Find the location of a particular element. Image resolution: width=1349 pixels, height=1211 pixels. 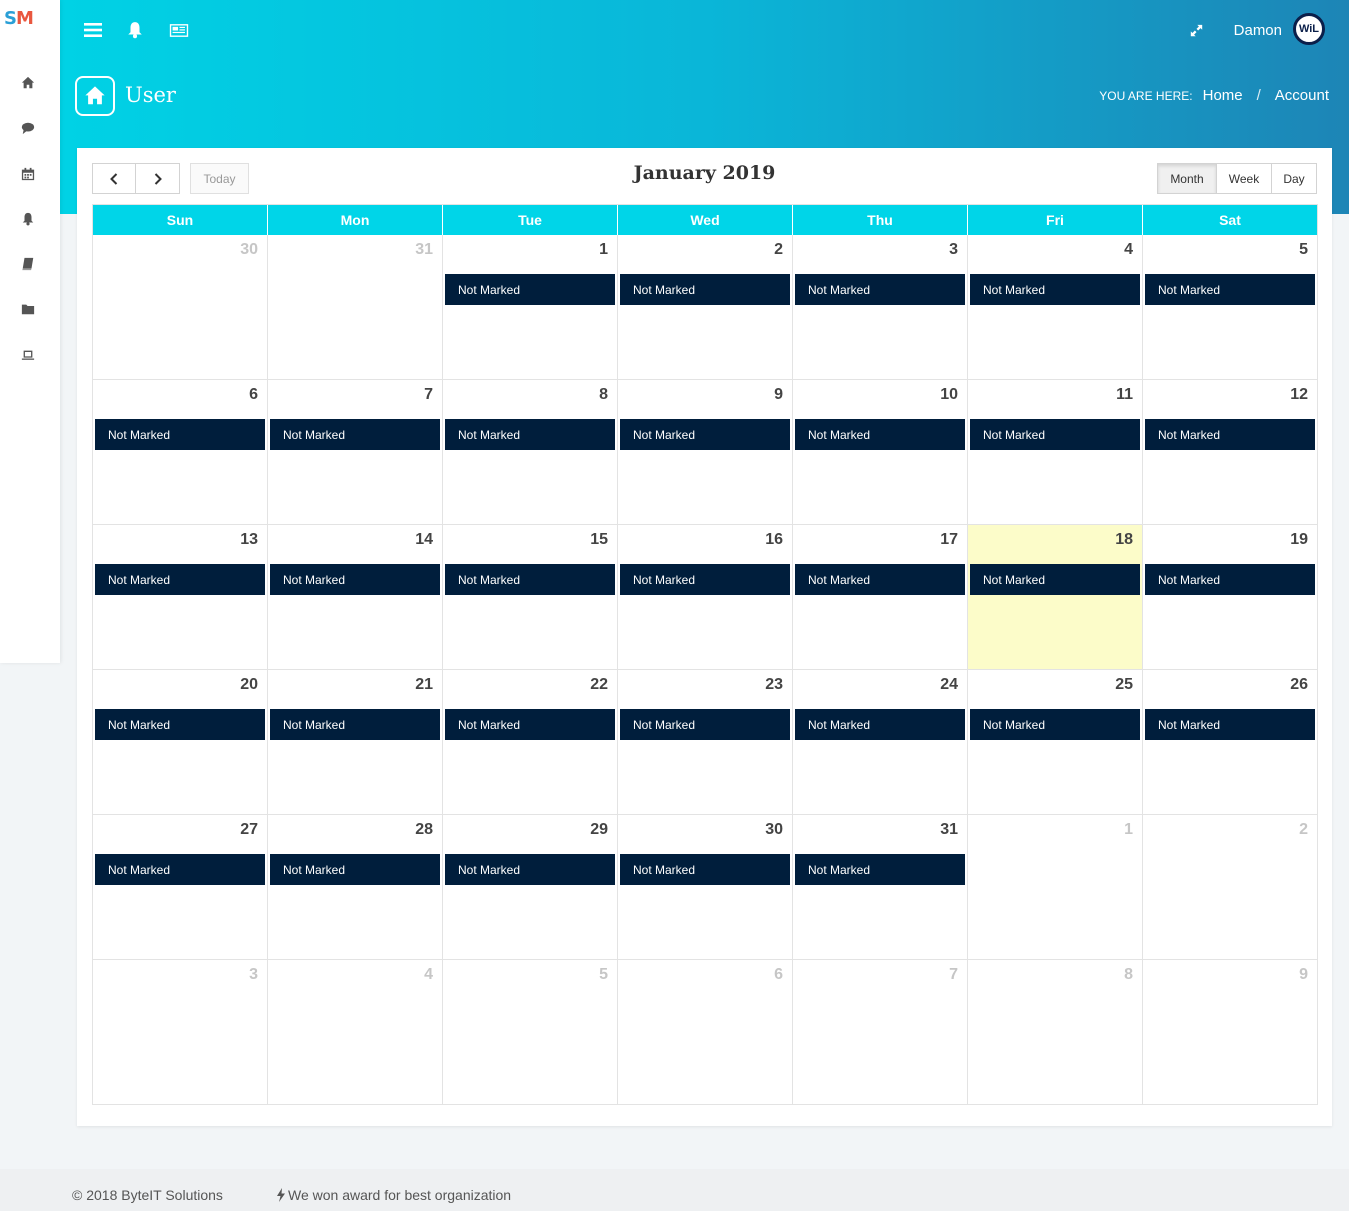

view-day-button: Day is located at coordinates (1294, 178).